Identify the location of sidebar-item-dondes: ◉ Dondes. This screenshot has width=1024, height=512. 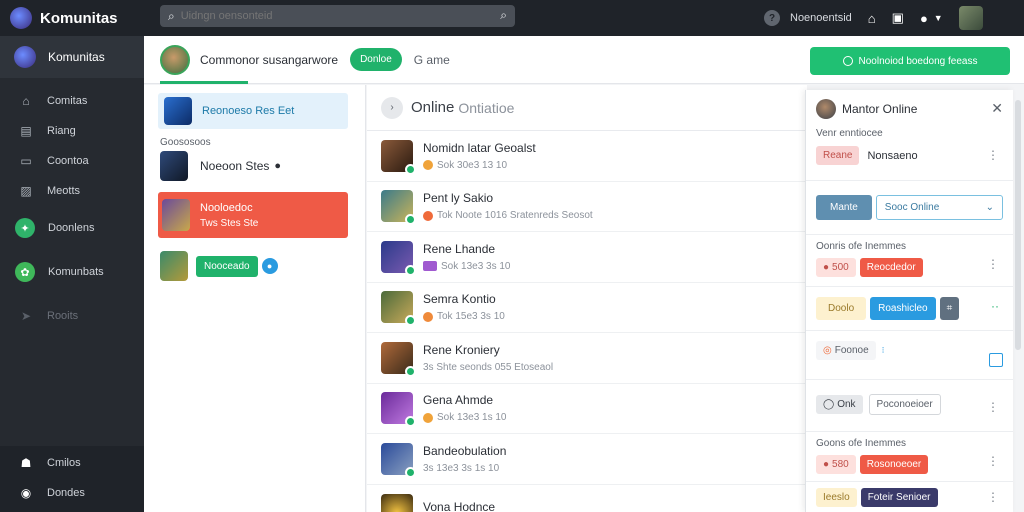
(72, 493).